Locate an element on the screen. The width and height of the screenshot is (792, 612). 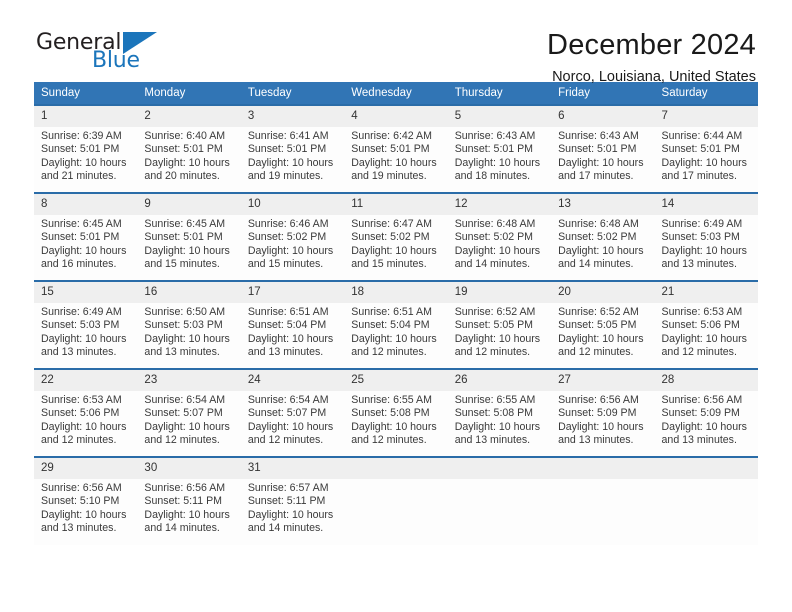
sunrise-time: Sunrise: 6:47 AM is located at coordinates (391, 224).